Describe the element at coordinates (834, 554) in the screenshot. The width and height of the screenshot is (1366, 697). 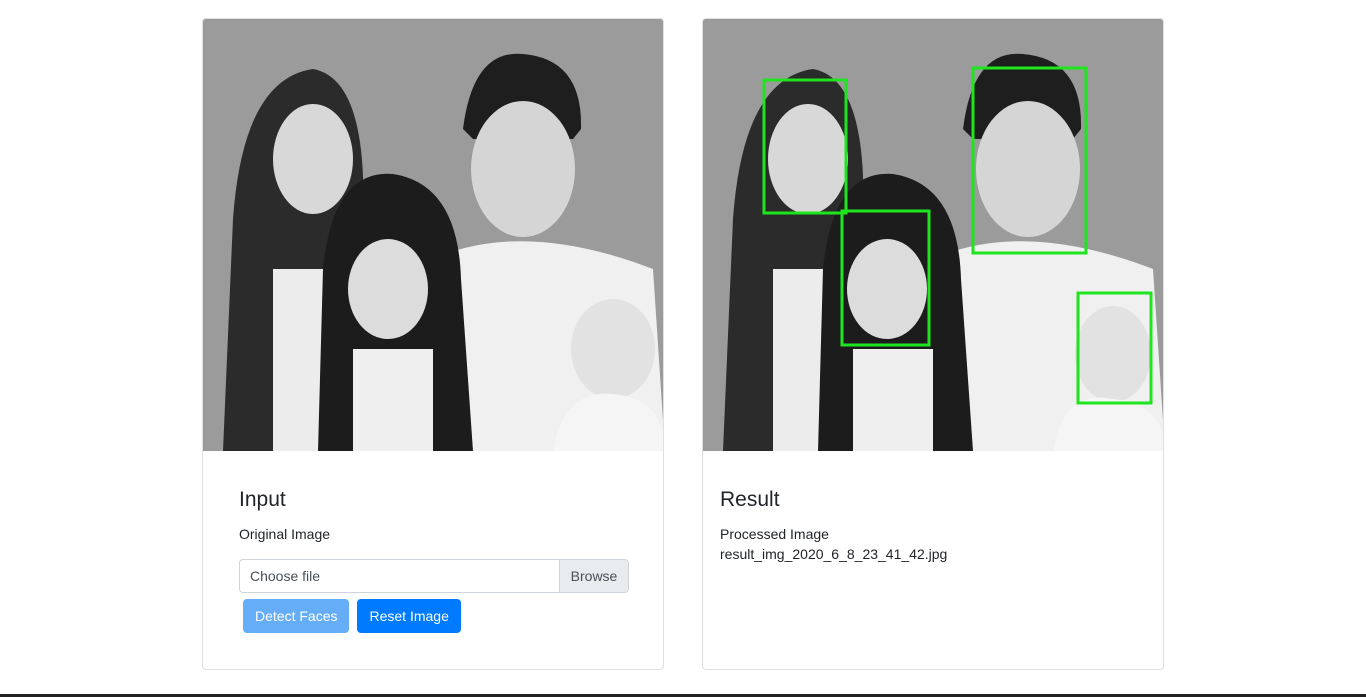
I see `result-filename: result_img_2020_6_8_23_41_42.jpg` at that location.